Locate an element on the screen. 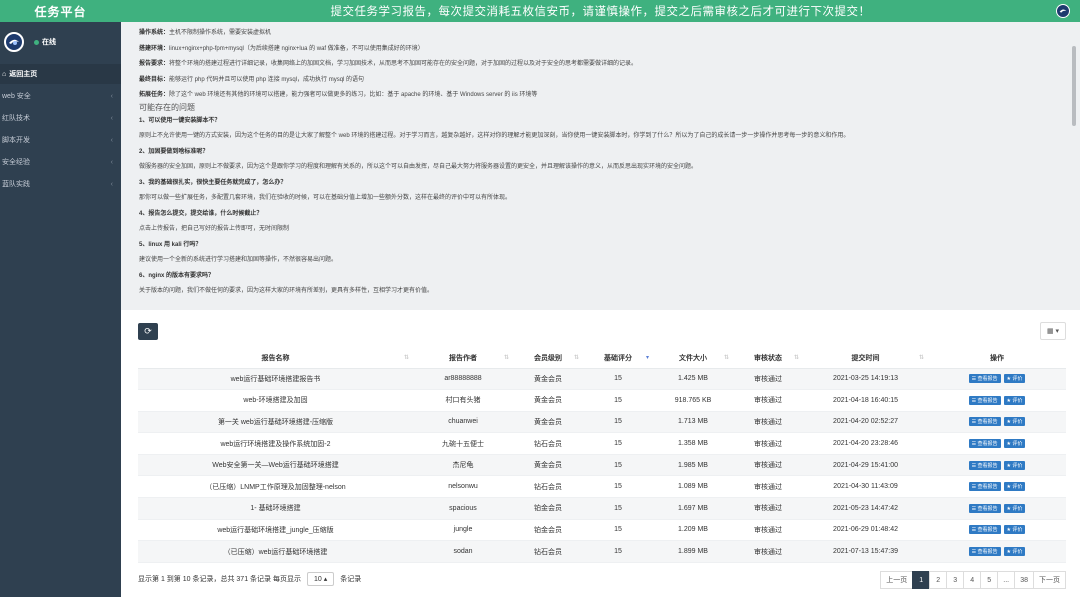 This screenshot has height=597, width=1080. col-header-score: 基础评分 ▾ is located at coordinates (618, 358).